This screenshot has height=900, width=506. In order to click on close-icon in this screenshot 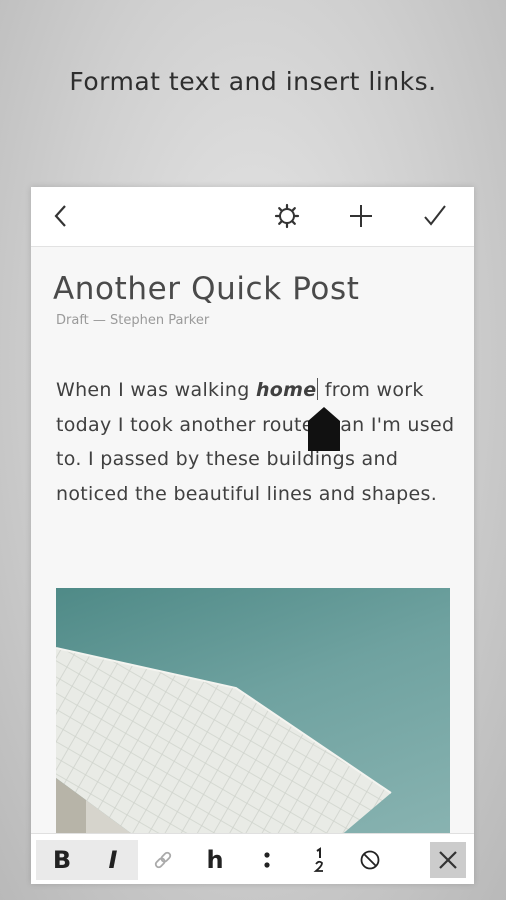, I will do `click(448, 860)`.